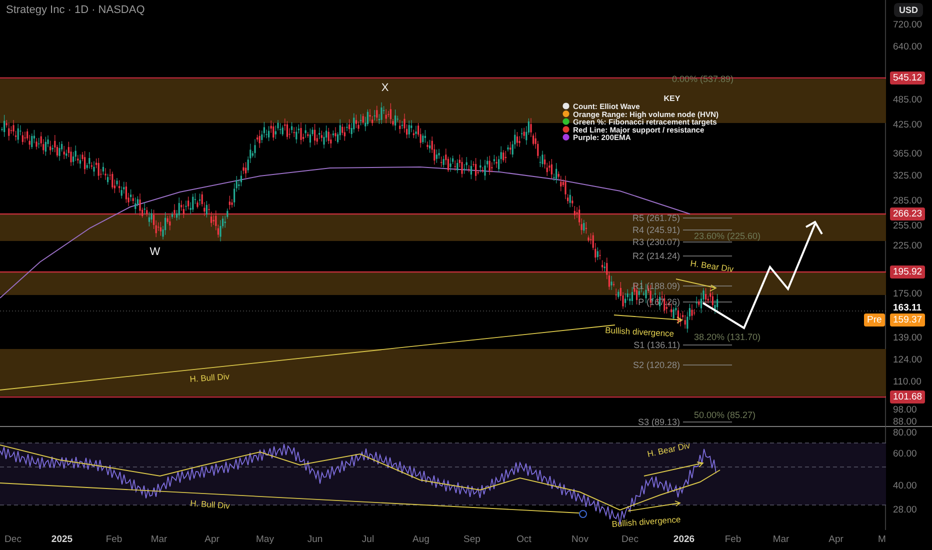  What do you see at coordinates (908, 294) in the screenshot?
I see `price-axis-label: 175.00` at bounding box center [908, 294].